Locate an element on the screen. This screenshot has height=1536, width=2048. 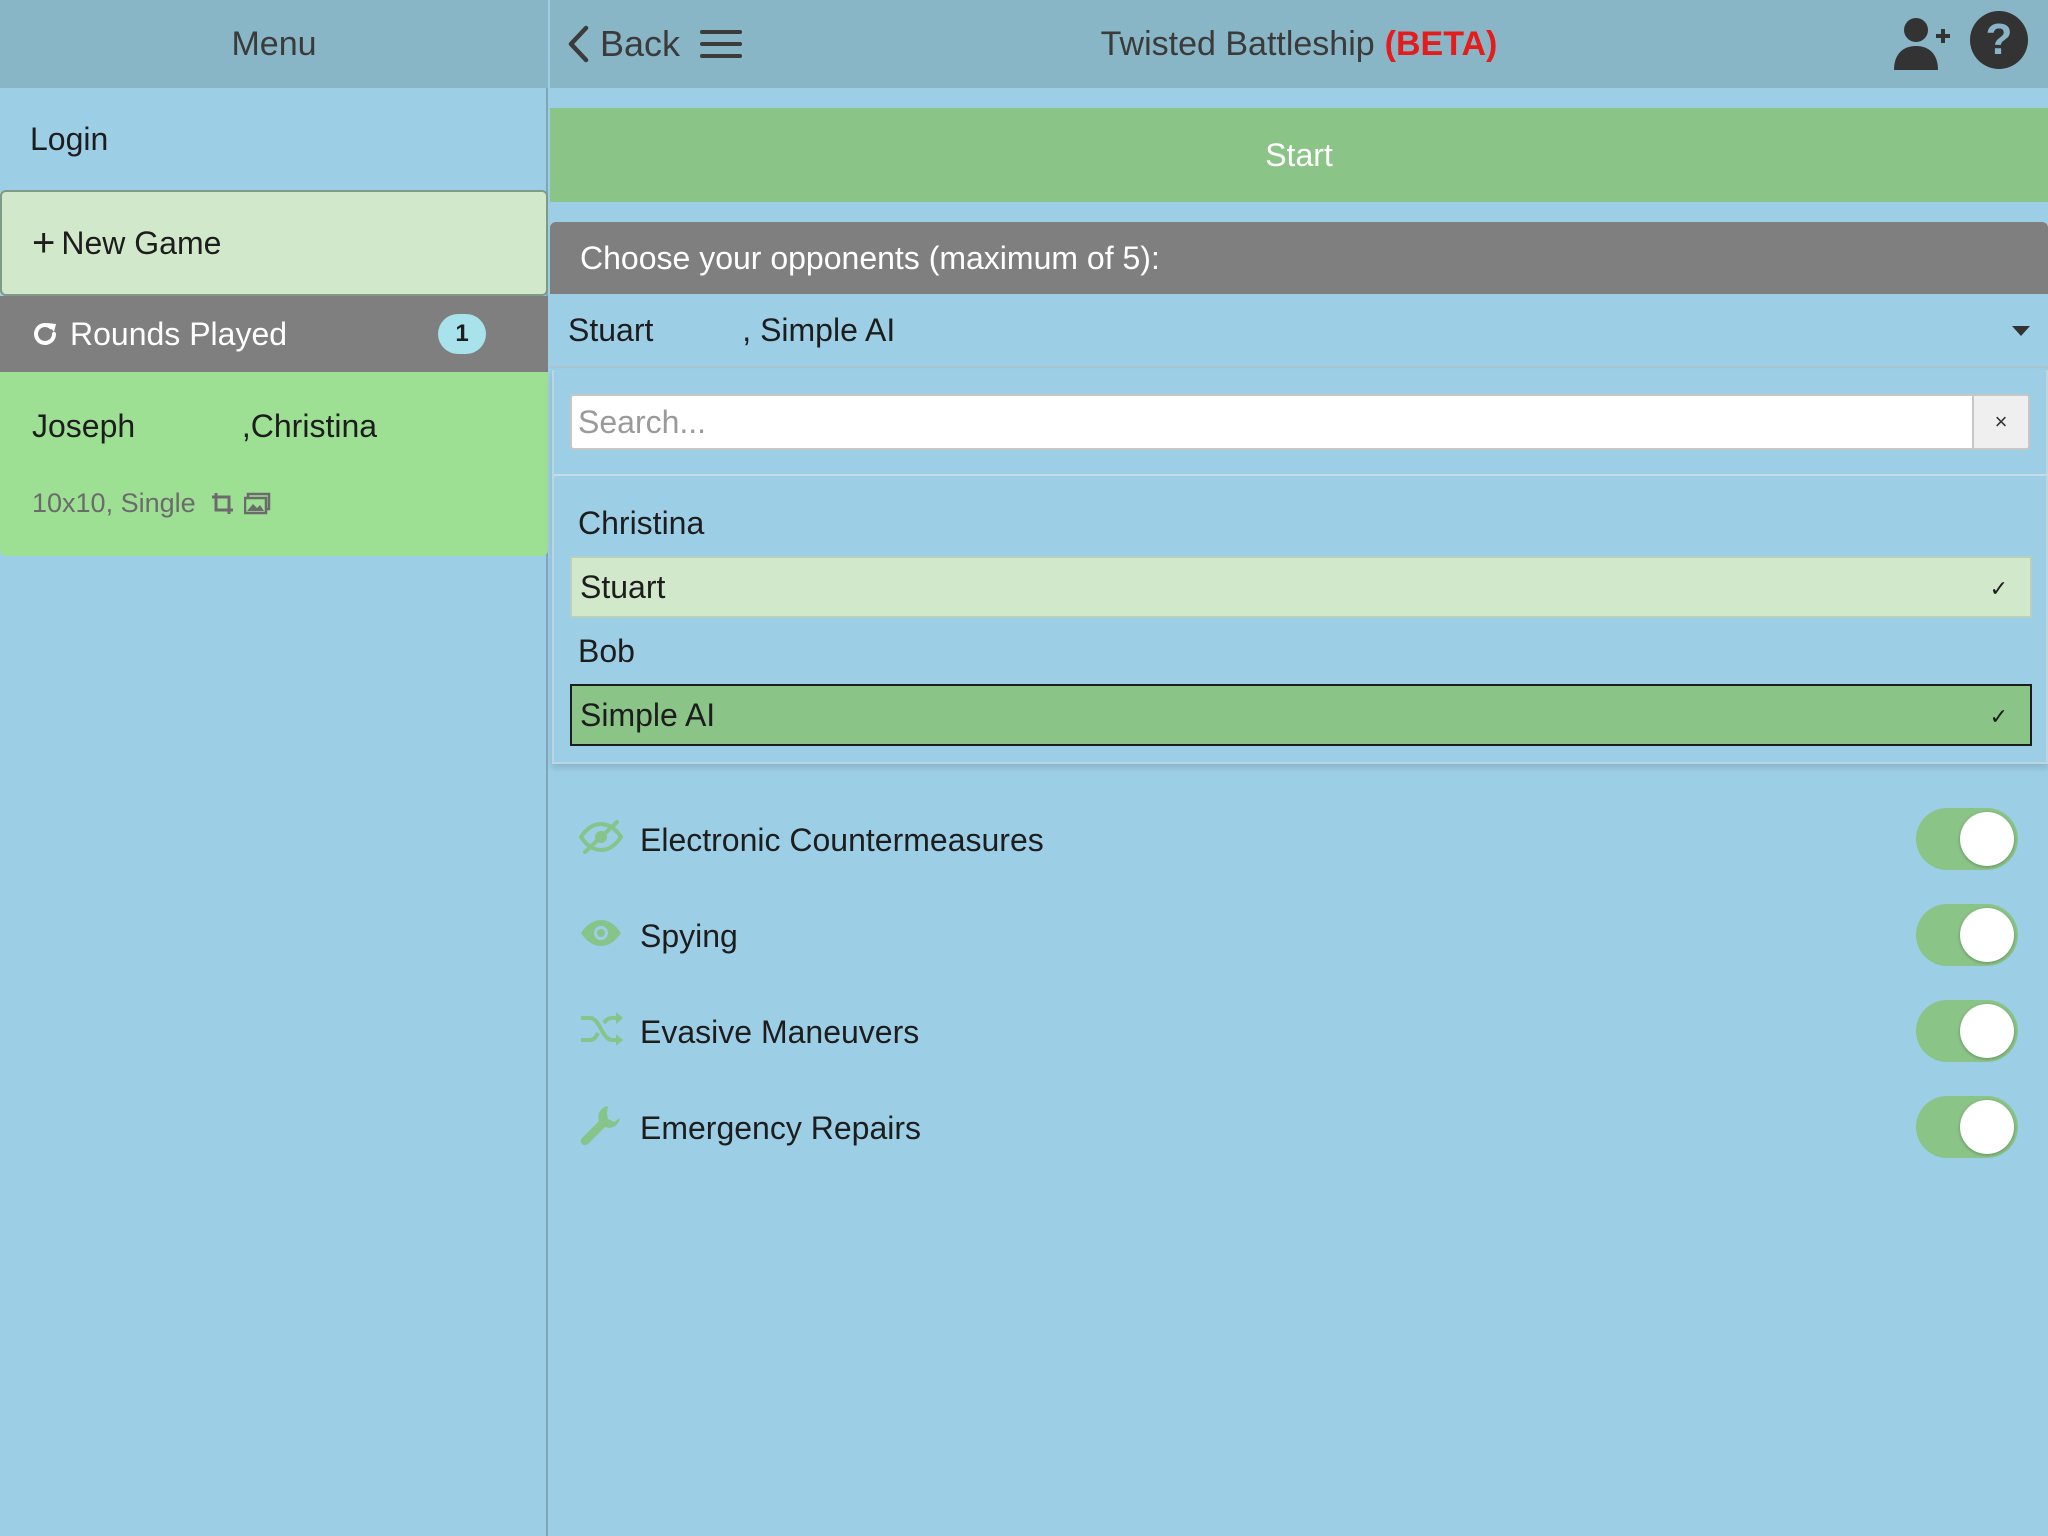
clear-search-button: × is located at coordinates (2000, 422).